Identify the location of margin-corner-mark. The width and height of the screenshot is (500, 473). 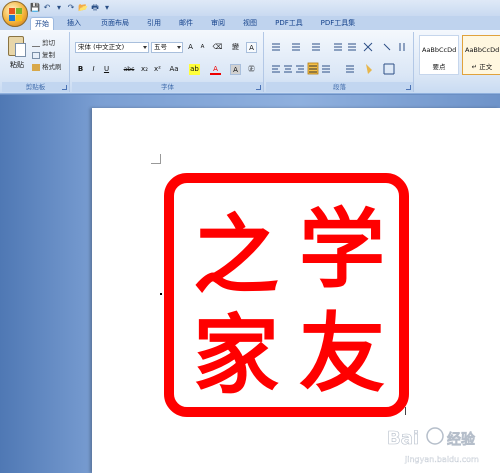
(156, 159).